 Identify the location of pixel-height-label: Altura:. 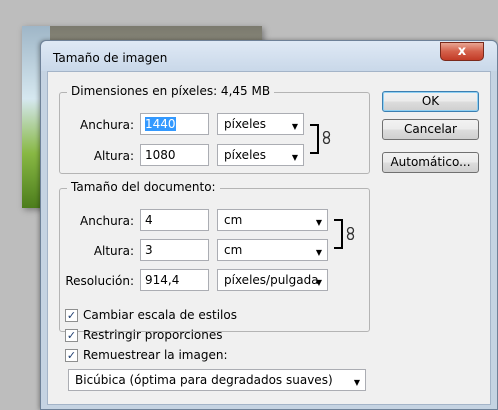
(113, 156).